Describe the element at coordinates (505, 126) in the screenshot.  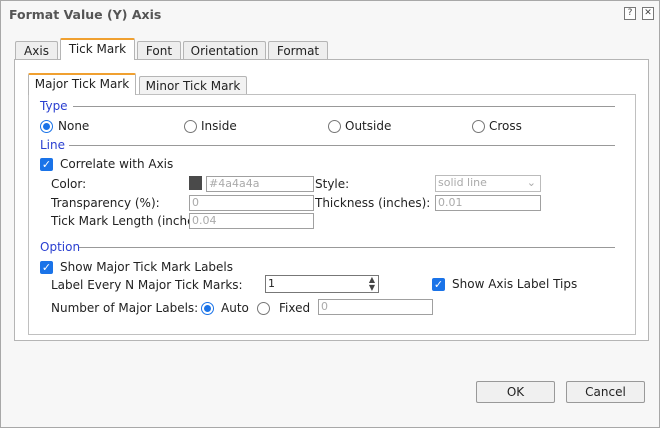
I see `radio-cross-label: Cross` at that location.